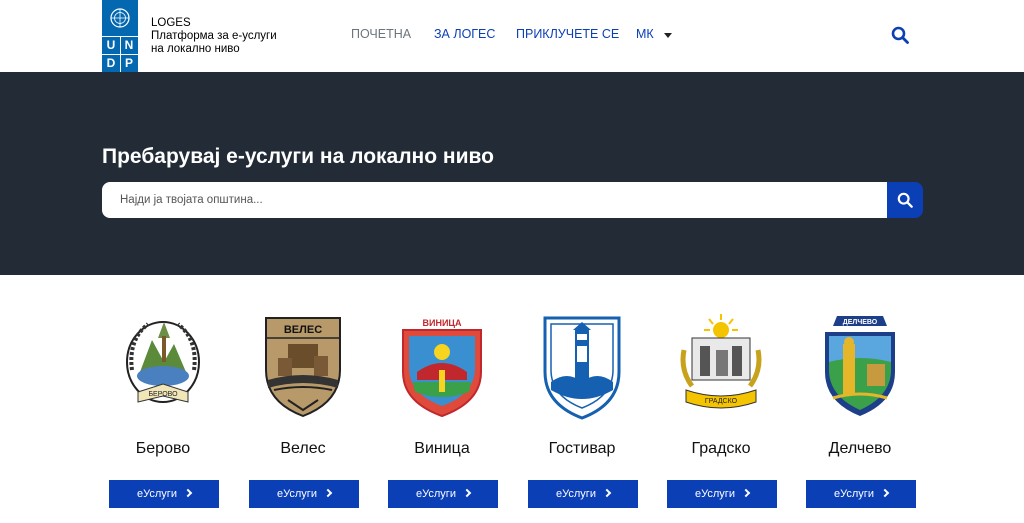 The width and height of the screenshot is (1024, 523). Describe the element at coordinates (381, 34) in the screenshot. I see `nav-home: ПОЧЕТНА` at that location.